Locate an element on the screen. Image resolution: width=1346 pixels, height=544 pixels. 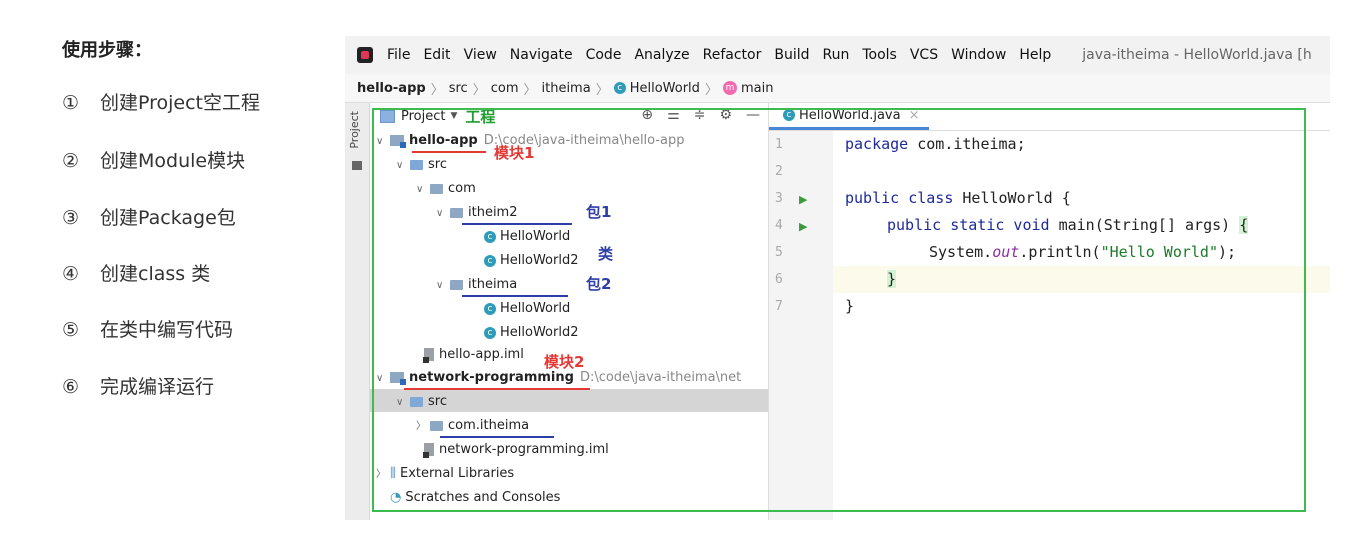
annotation-pkg1: 包1 is located at coordinates (599, 212).